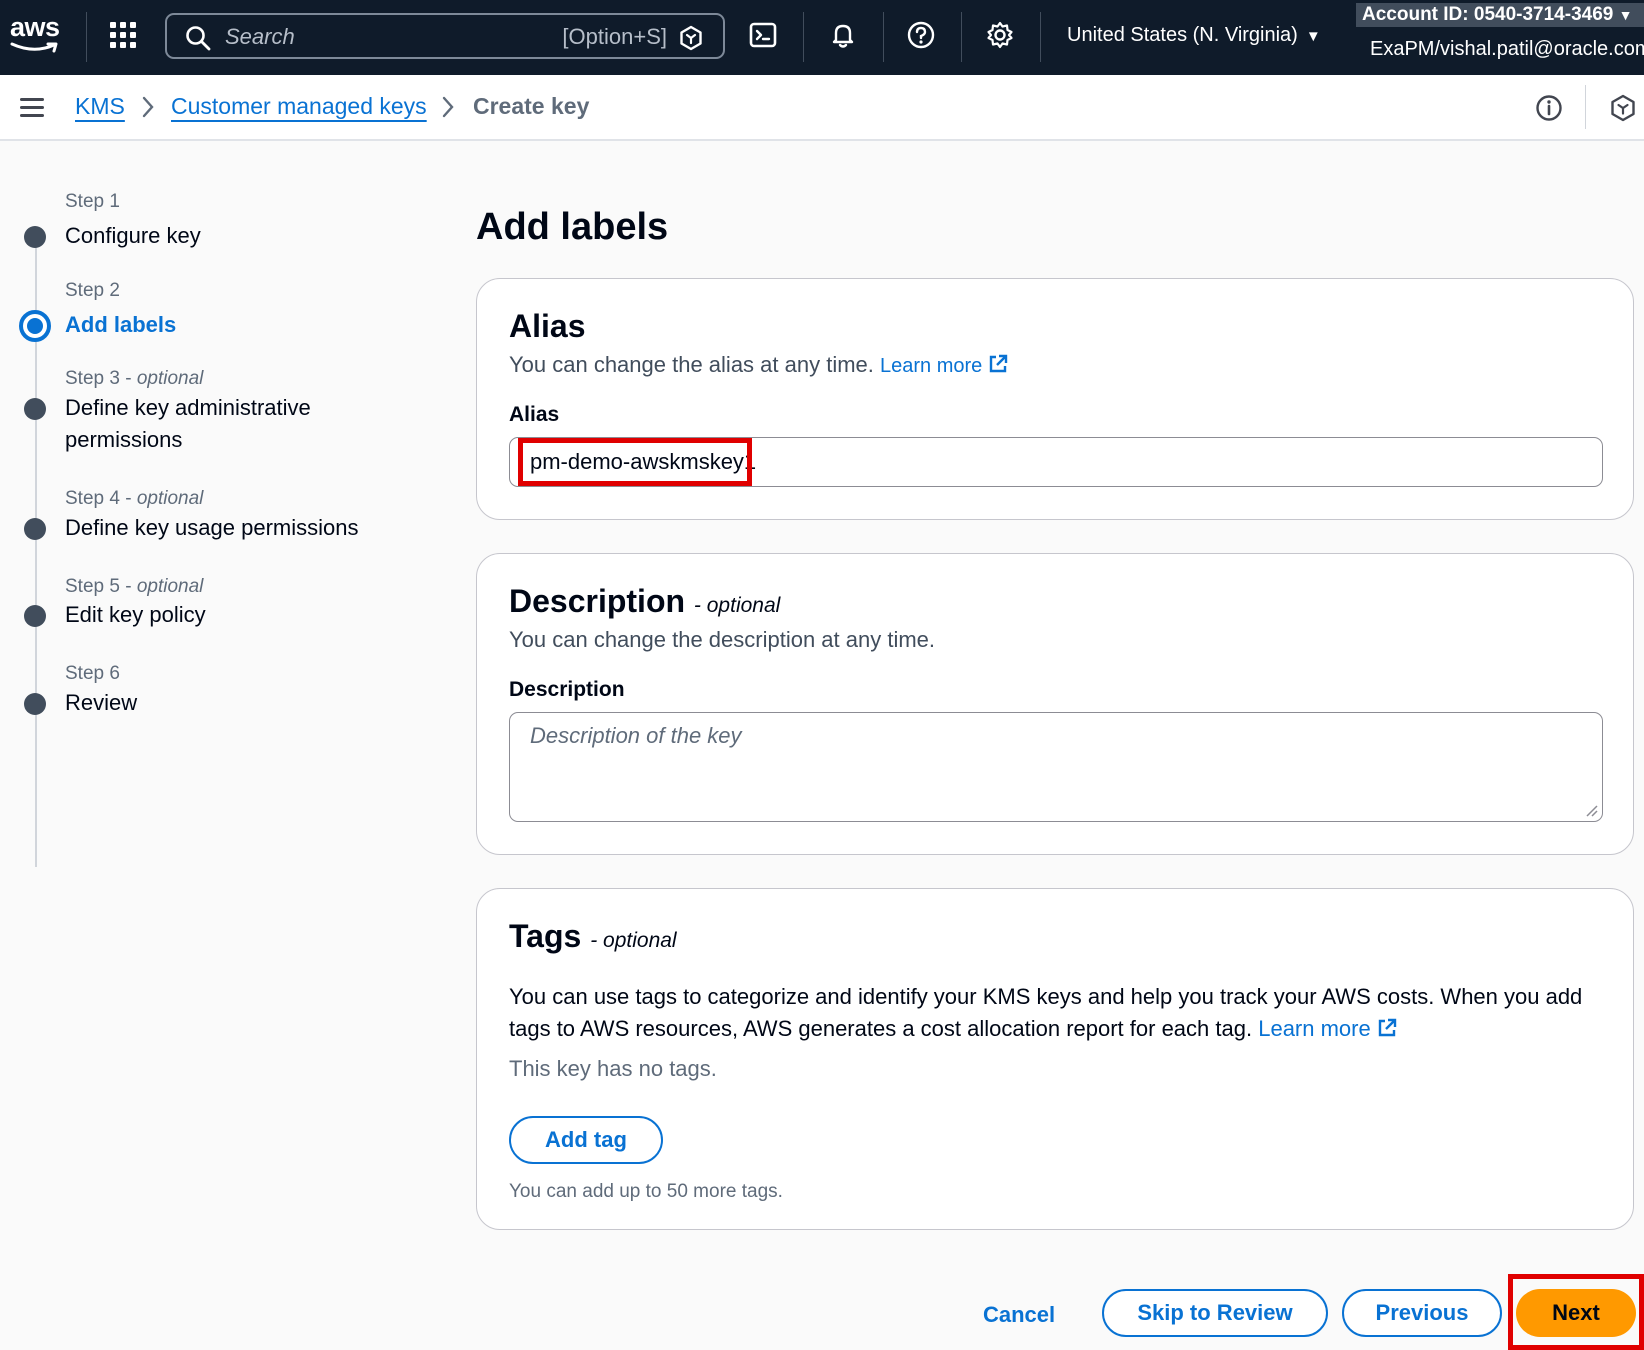 The height and width of the screenshot is (1350, 1644). I want to click on aws-logo: aws, so click(36, 36).